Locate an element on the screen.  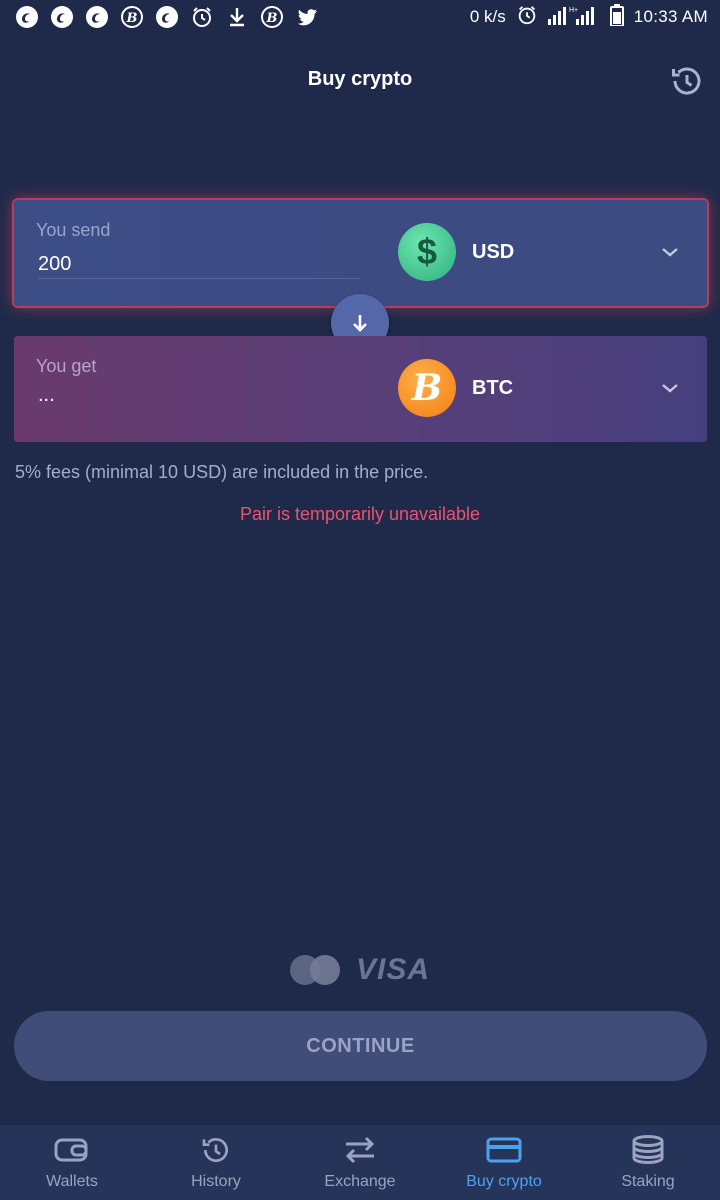
nav-label: Wallets is located at coordinates (72, 1181).